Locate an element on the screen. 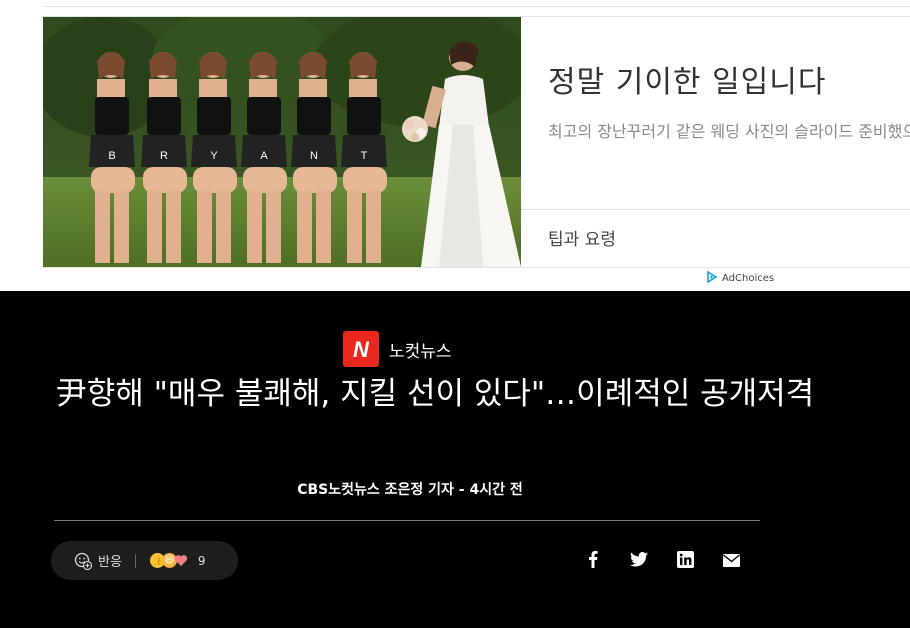  svg-text: B is located at coordinates (111, 156).